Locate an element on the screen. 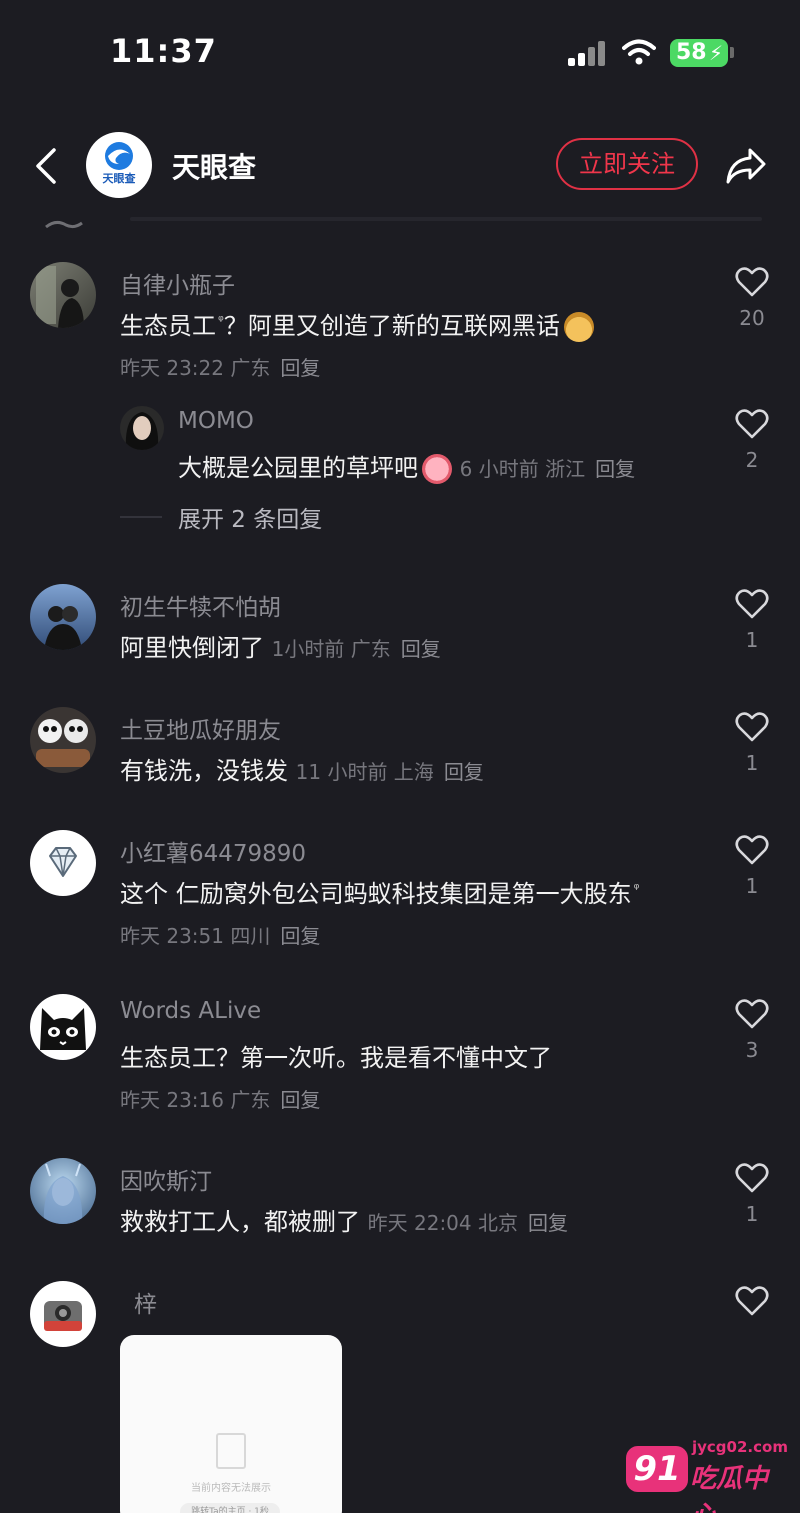 The height and width of the screenshot is (1513, 800). comment-meta: 昨天 23:16 广东 回复 is located at coordinates (220, 1098).